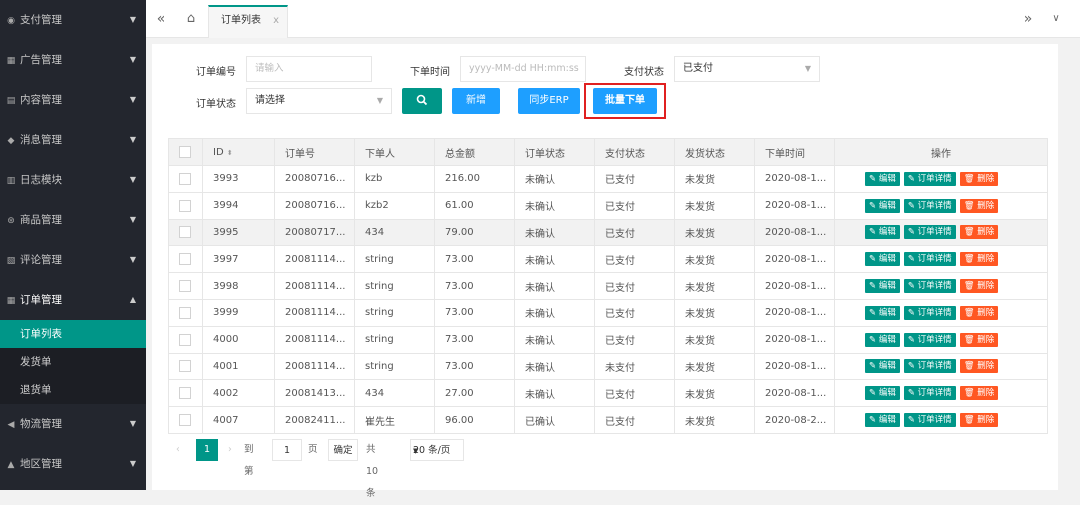  What do you see at coordinates (191, 19) in the screenshot?
I see `home-icon: ⌂` at bounding box center [191, 19].